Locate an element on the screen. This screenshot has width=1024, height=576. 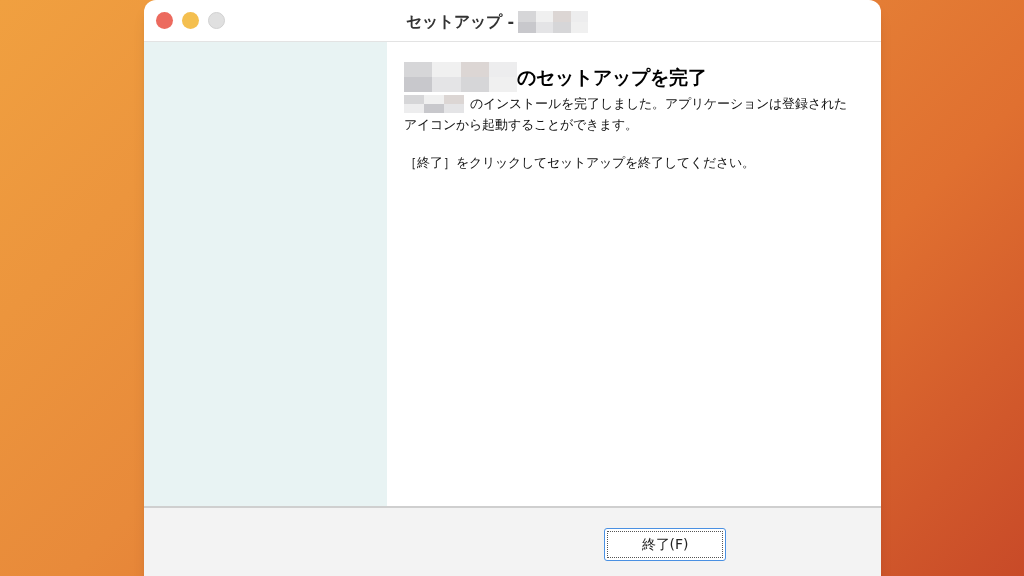
completion-message: アイコンから起動することができます。 is located at coordinates (521, 125).